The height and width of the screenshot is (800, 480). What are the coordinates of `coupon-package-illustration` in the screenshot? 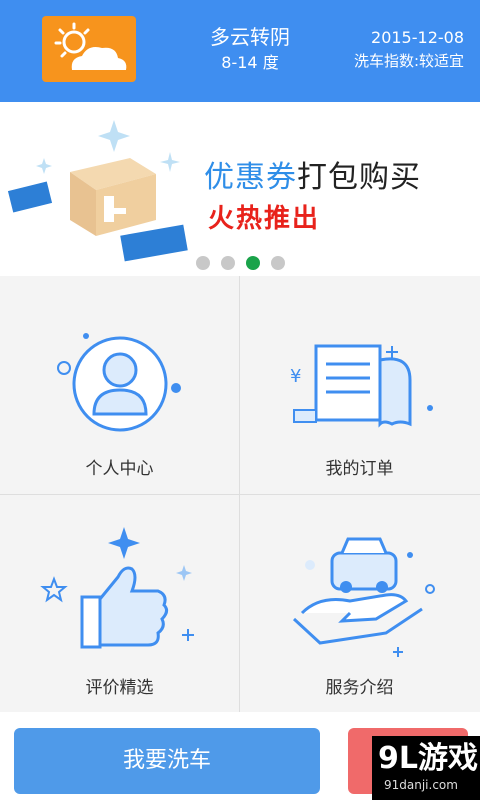 It's located at (97, 191).